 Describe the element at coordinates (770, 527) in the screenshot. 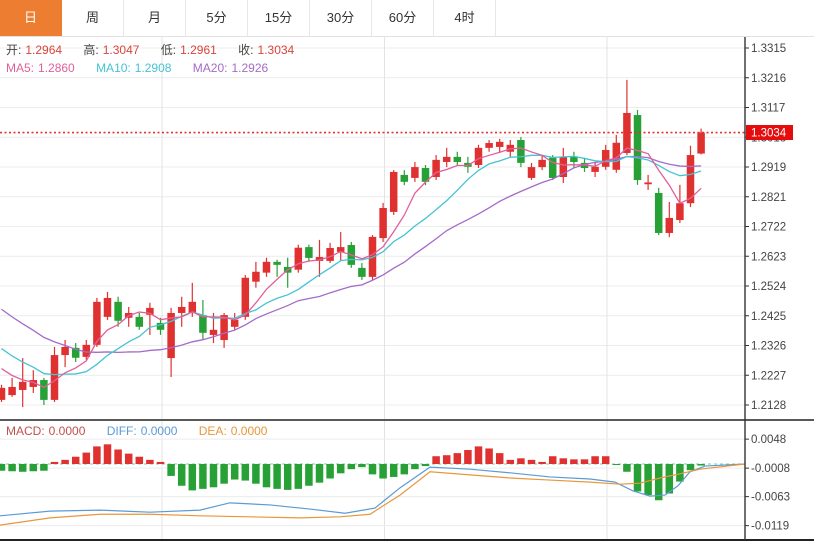

I see `macd-y-axis-label: -0.0119` at that location.